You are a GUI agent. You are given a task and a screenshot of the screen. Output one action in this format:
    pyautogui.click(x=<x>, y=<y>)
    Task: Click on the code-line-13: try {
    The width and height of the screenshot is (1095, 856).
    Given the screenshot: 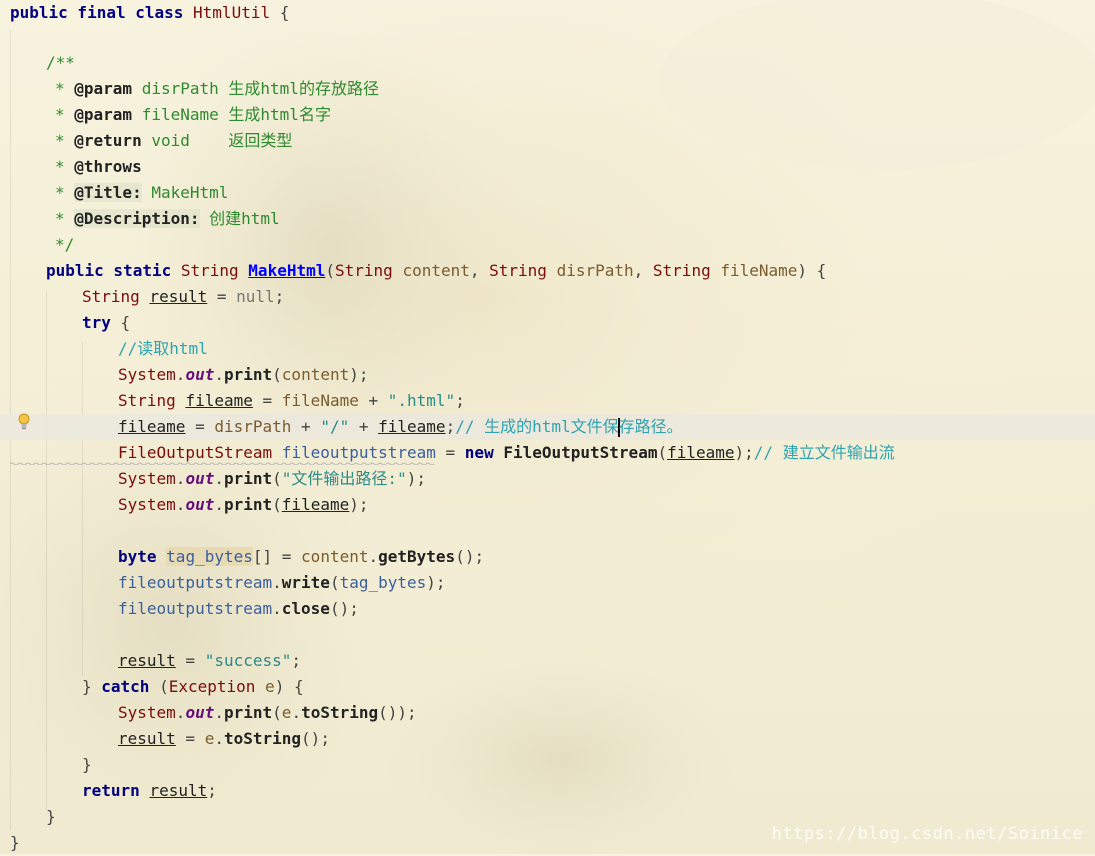 What is the action you would take?
    pyautogui.click(x=588, y=323)
    